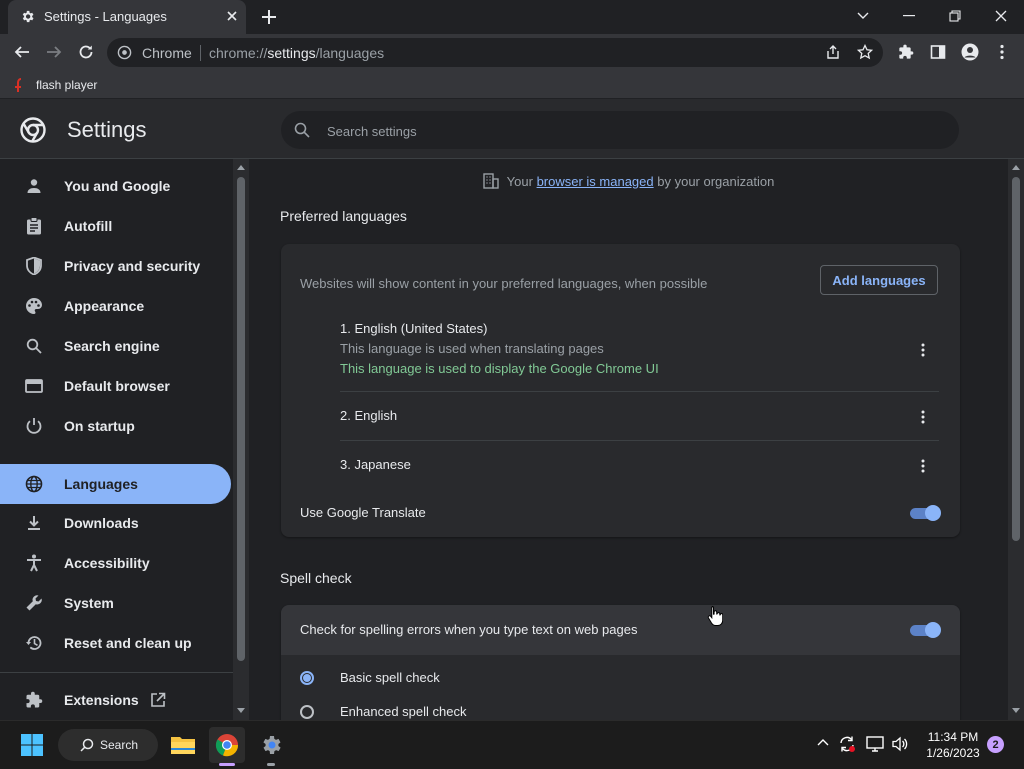 The height and width of the screenshot is (769, 1024). What do you see at coordinates (627, 131) in the screenshot?
I see `search-settings-input` at bounding box center [627, 131].